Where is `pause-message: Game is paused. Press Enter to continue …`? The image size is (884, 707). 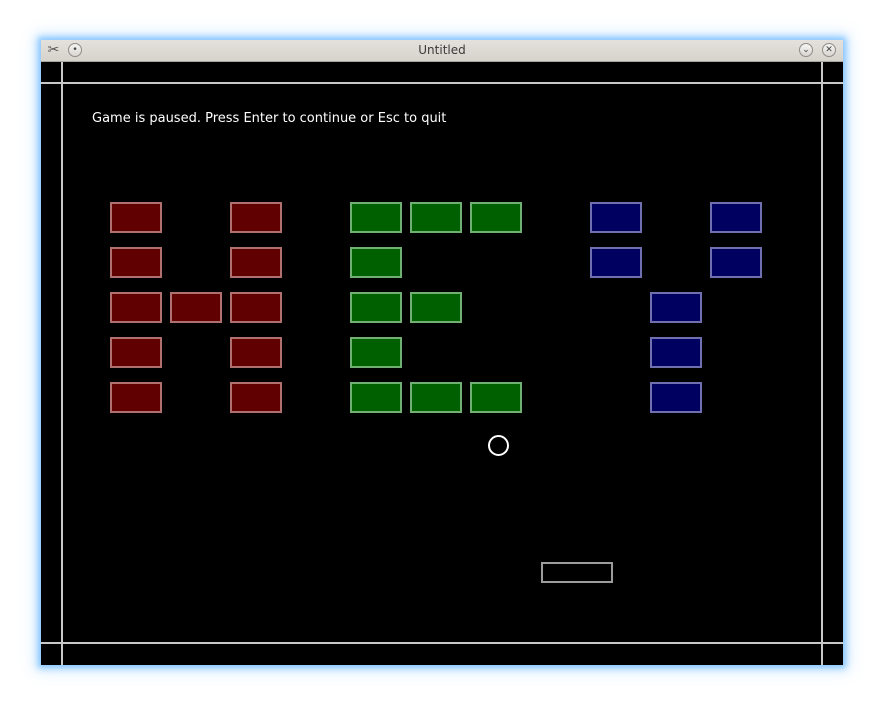 pause-message: Game is paused. Press Enter to continue … is located at coordinates (269, 118).